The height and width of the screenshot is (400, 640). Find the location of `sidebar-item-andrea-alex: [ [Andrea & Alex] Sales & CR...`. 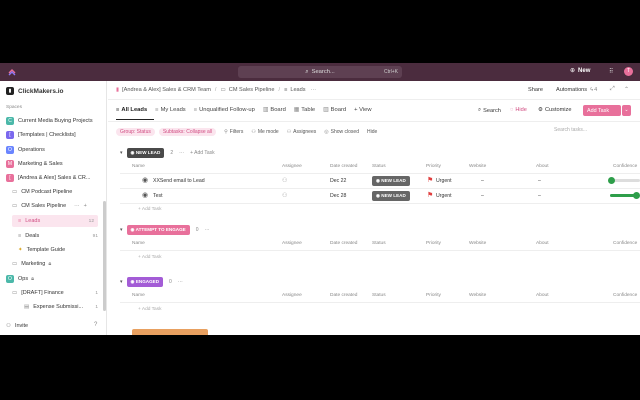

sidebar-item-andrea-alex: [ [Andrea & Alex] Sales & CR... is located at coordinates (56, 178).